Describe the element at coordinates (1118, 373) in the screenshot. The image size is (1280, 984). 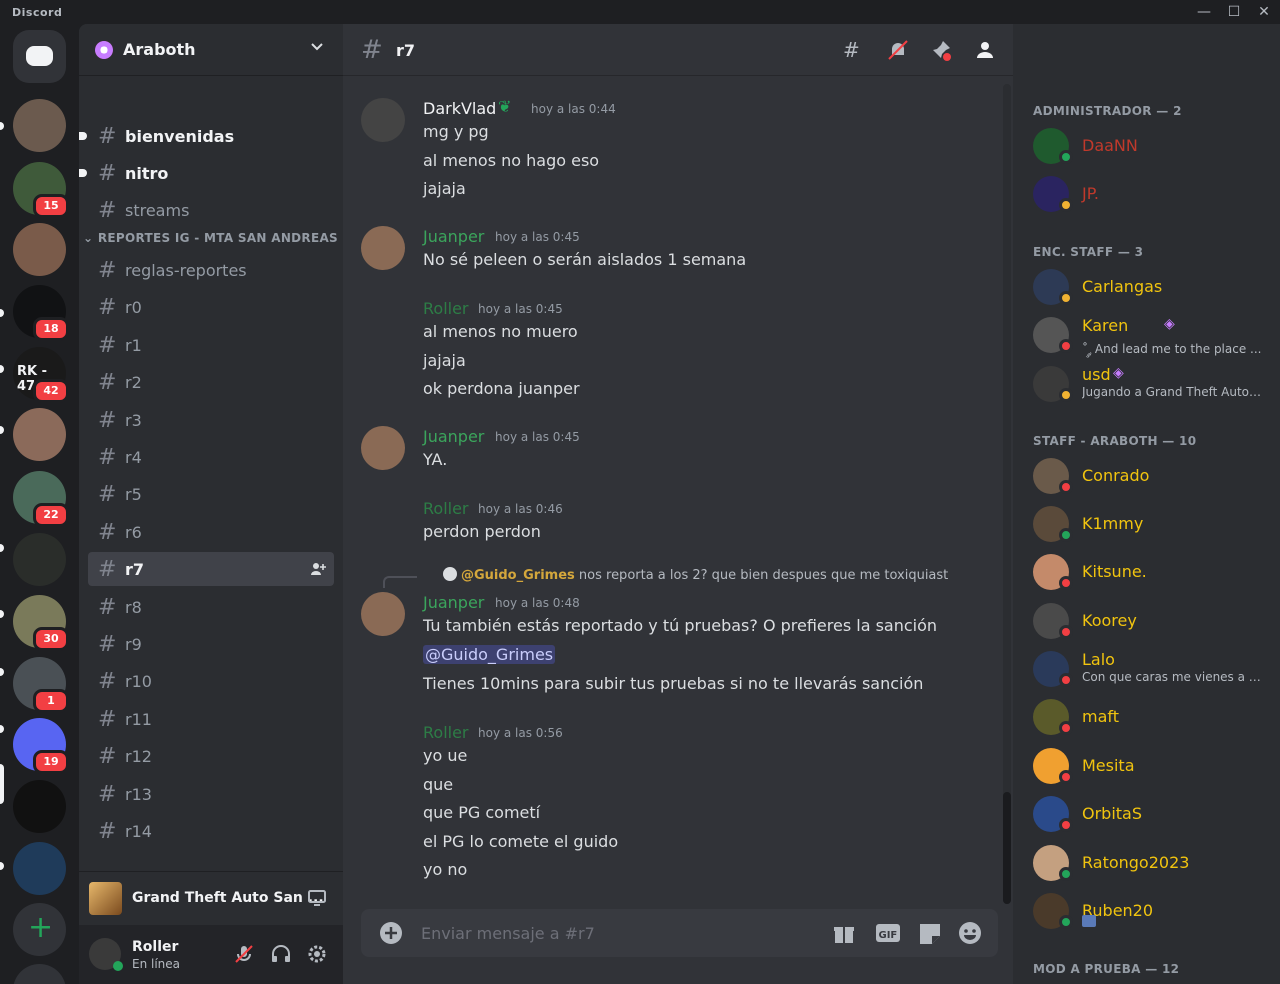
I see `nitro-badge-icon: ◈` at that location.